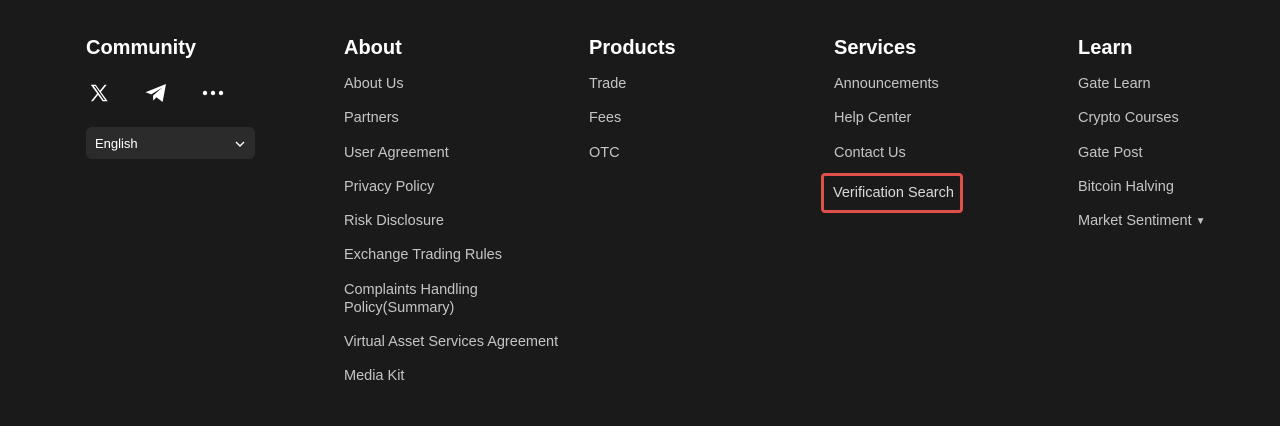 The image size is (1280, 426). Describe the element at coordinates (934, 118) in the screenshot. I see `link-help-center: Help Center` at that location.